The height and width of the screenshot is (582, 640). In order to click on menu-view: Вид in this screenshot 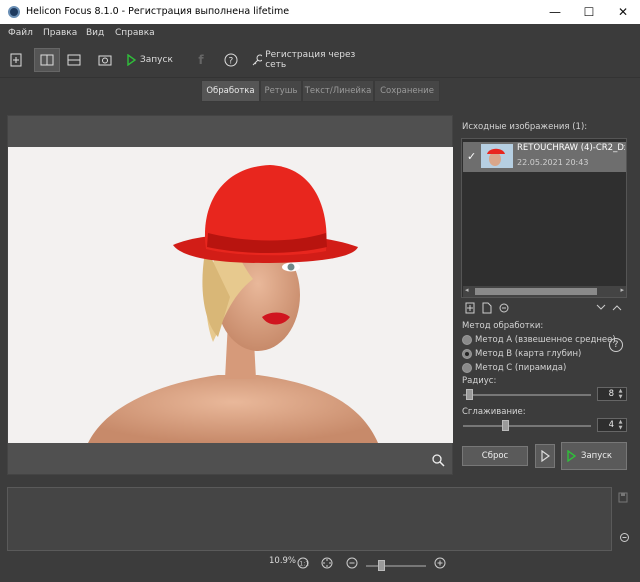, I will do `click(95, 33)`.